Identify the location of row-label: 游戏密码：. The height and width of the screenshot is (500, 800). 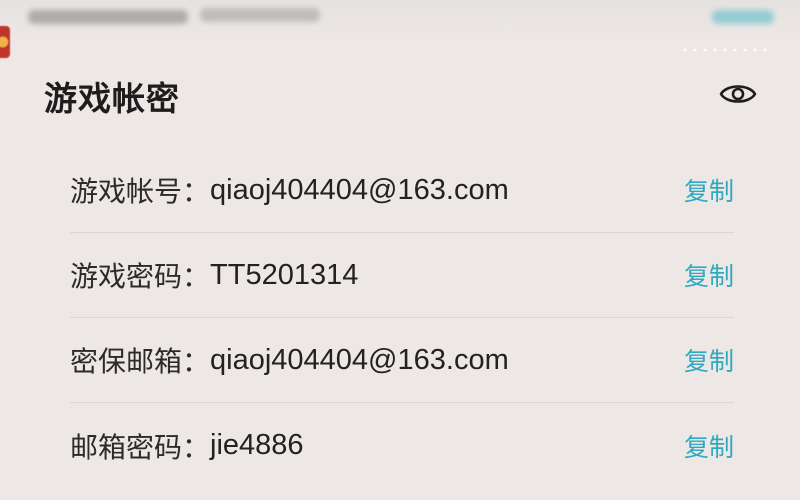
(140, 276).